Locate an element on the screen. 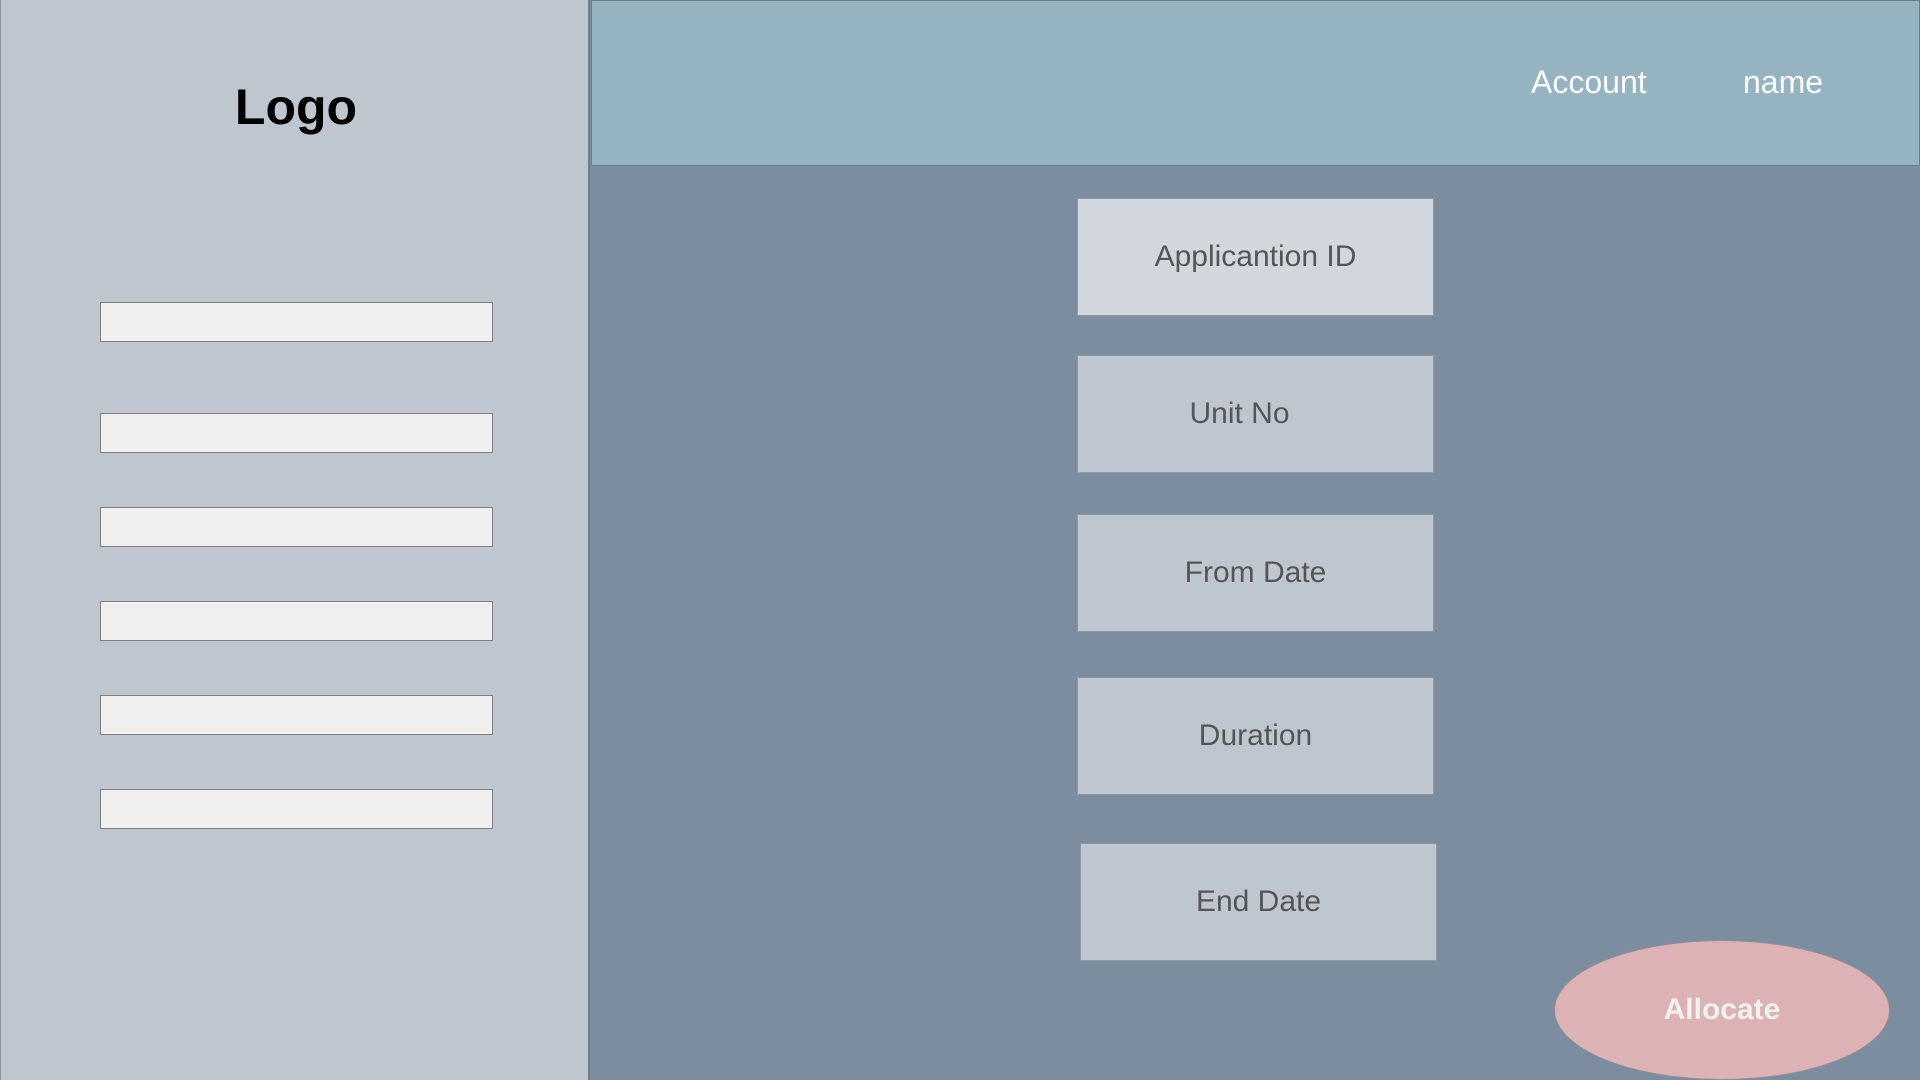  duration-label: Duration is located at coordinates (1255, 735).